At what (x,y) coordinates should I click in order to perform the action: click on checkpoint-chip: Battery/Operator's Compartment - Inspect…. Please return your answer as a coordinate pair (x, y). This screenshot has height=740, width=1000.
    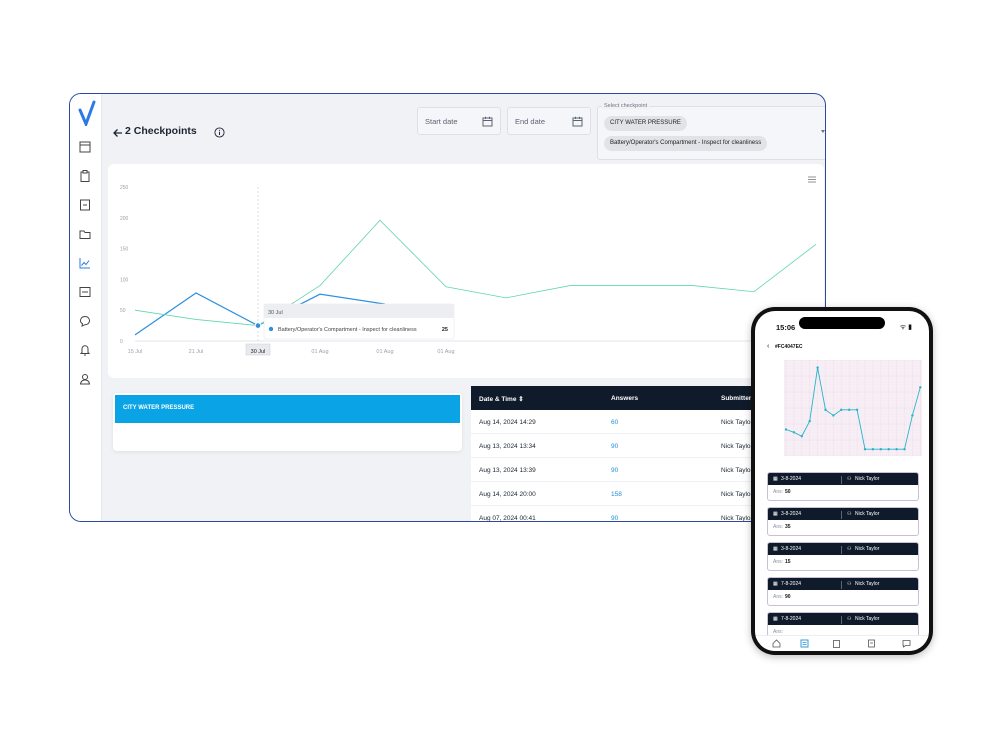
    Looking at the image, I should click on (686, 143).